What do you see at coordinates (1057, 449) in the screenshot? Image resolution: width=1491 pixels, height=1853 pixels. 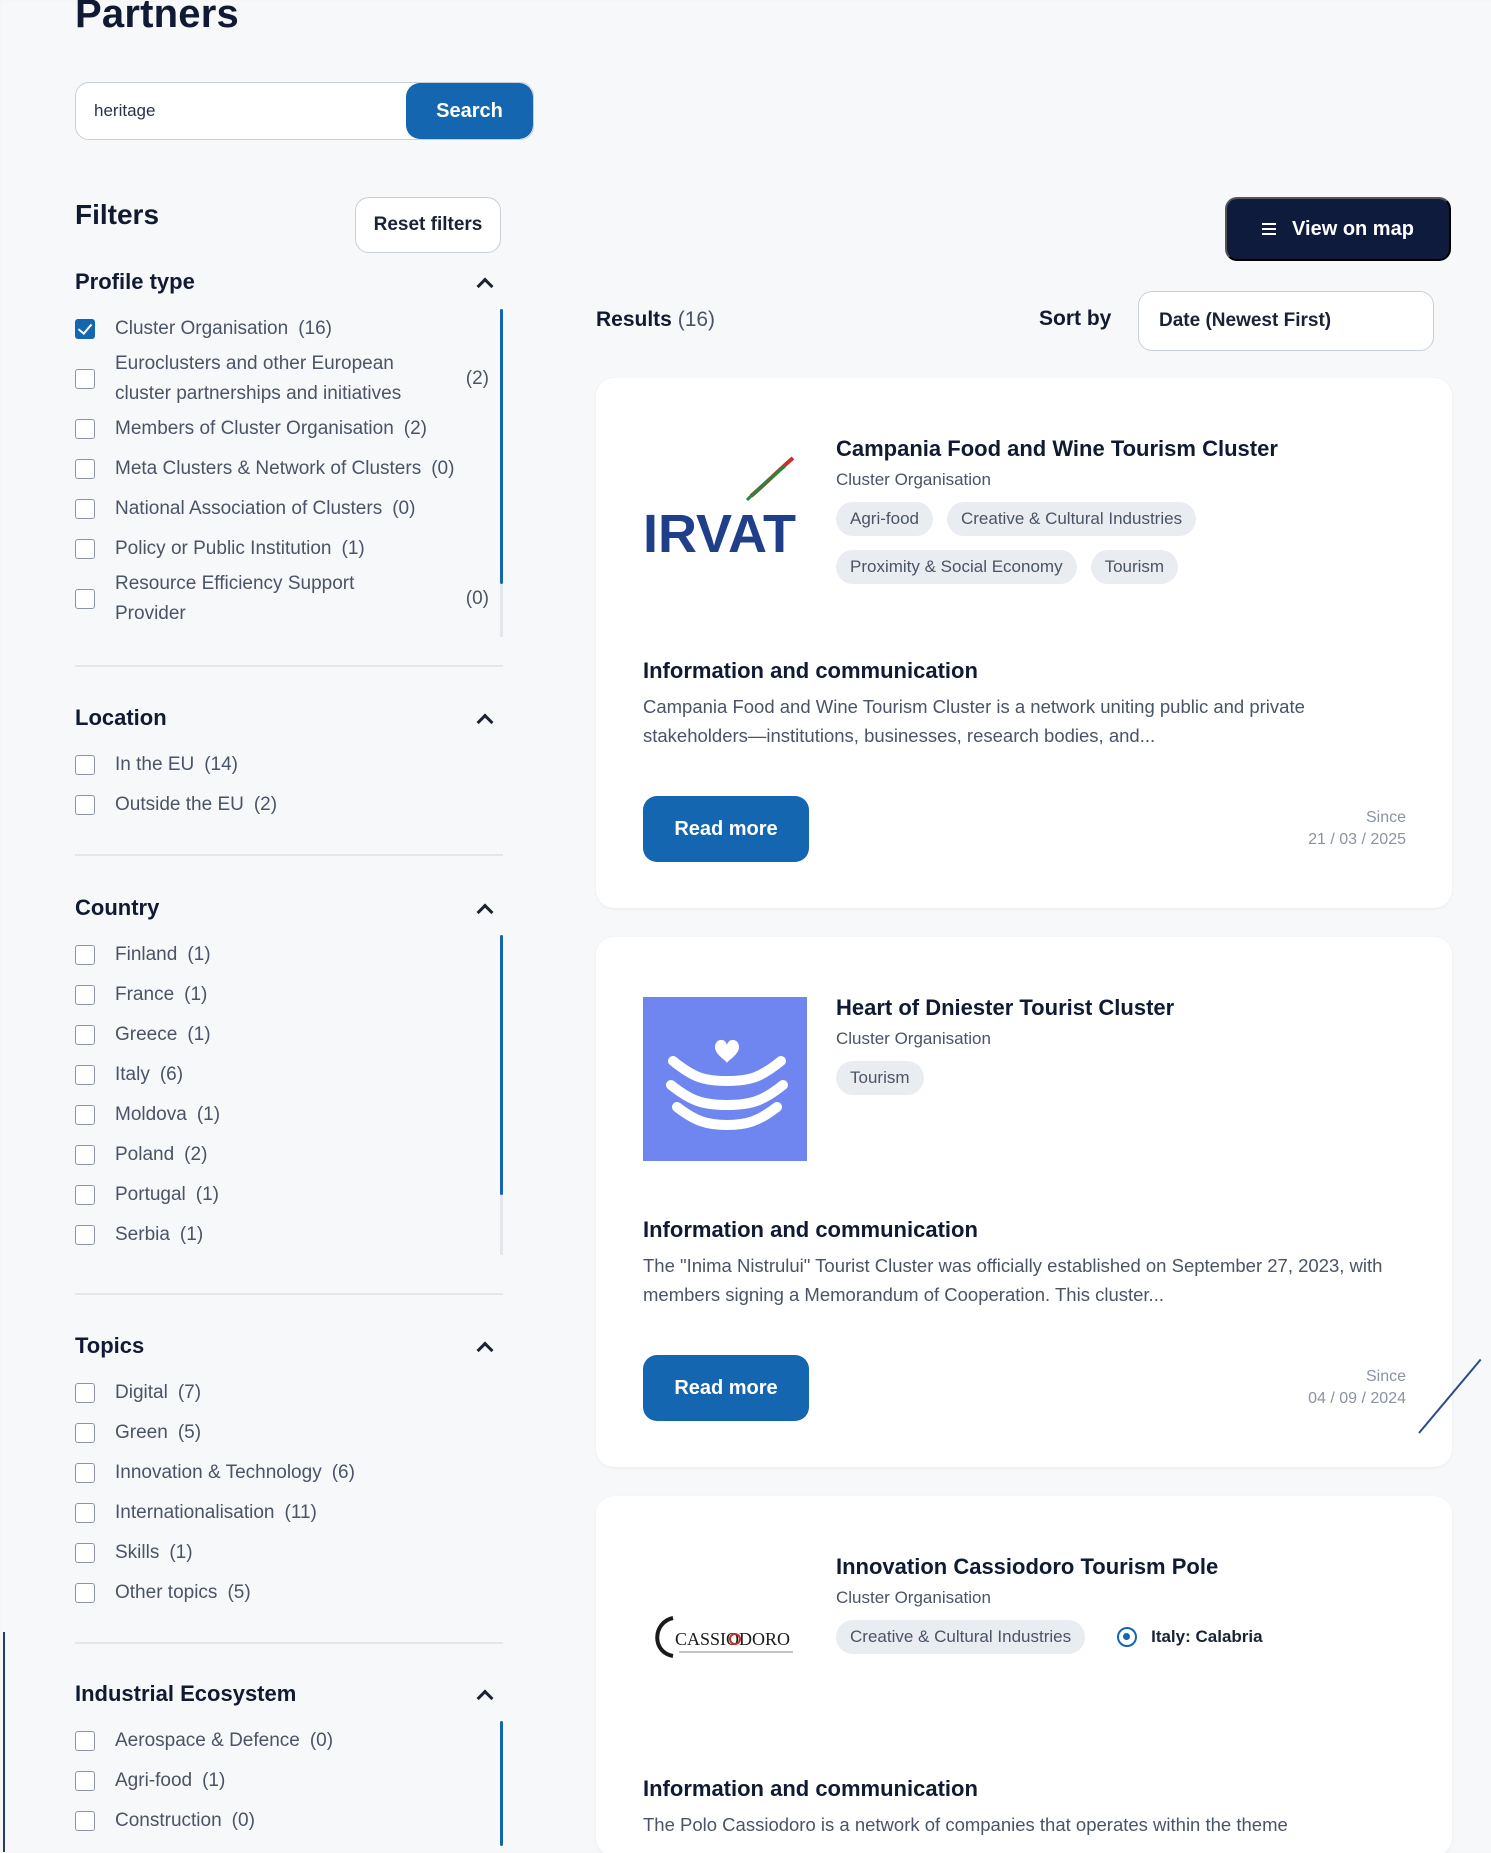 I see `partner-title: Campania Food and Wine Tourism Cluster` at bounding box center [1057, 449].